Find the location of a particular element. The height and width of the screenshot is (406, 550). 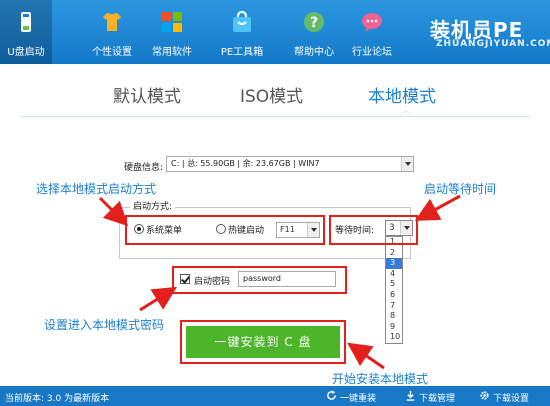

highlight-wait-time is located at coordinates (373, 230).